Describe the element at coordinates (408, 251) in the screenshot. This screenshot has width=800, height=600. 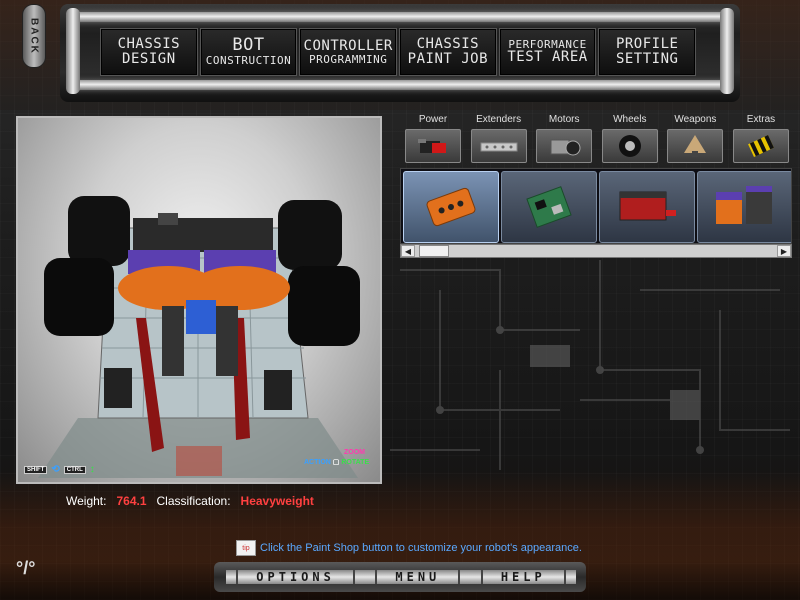
I see `scroll-left-arrow-icon: ◀` at that location.